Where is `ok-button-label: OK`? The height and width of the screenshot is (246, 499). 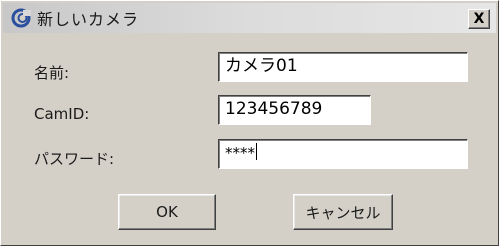 ok-button-label: OK is located at coordinates (167, 212).